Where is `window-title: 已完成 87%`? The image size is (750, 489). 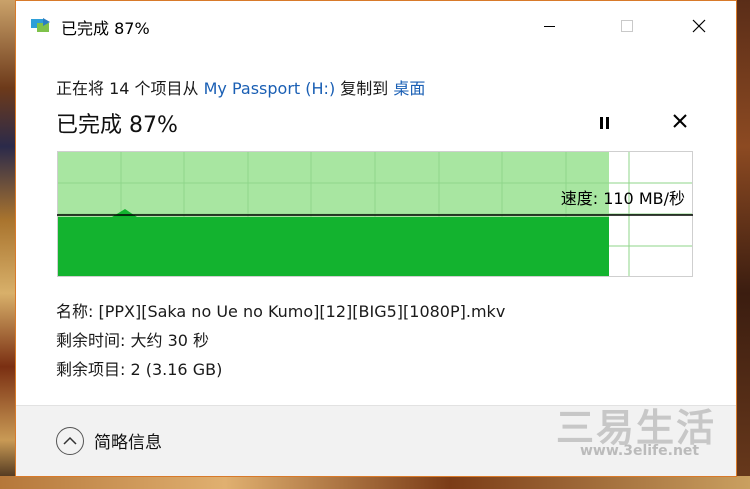 window-title: 已完成 87% is located at coordinates (105, 28).